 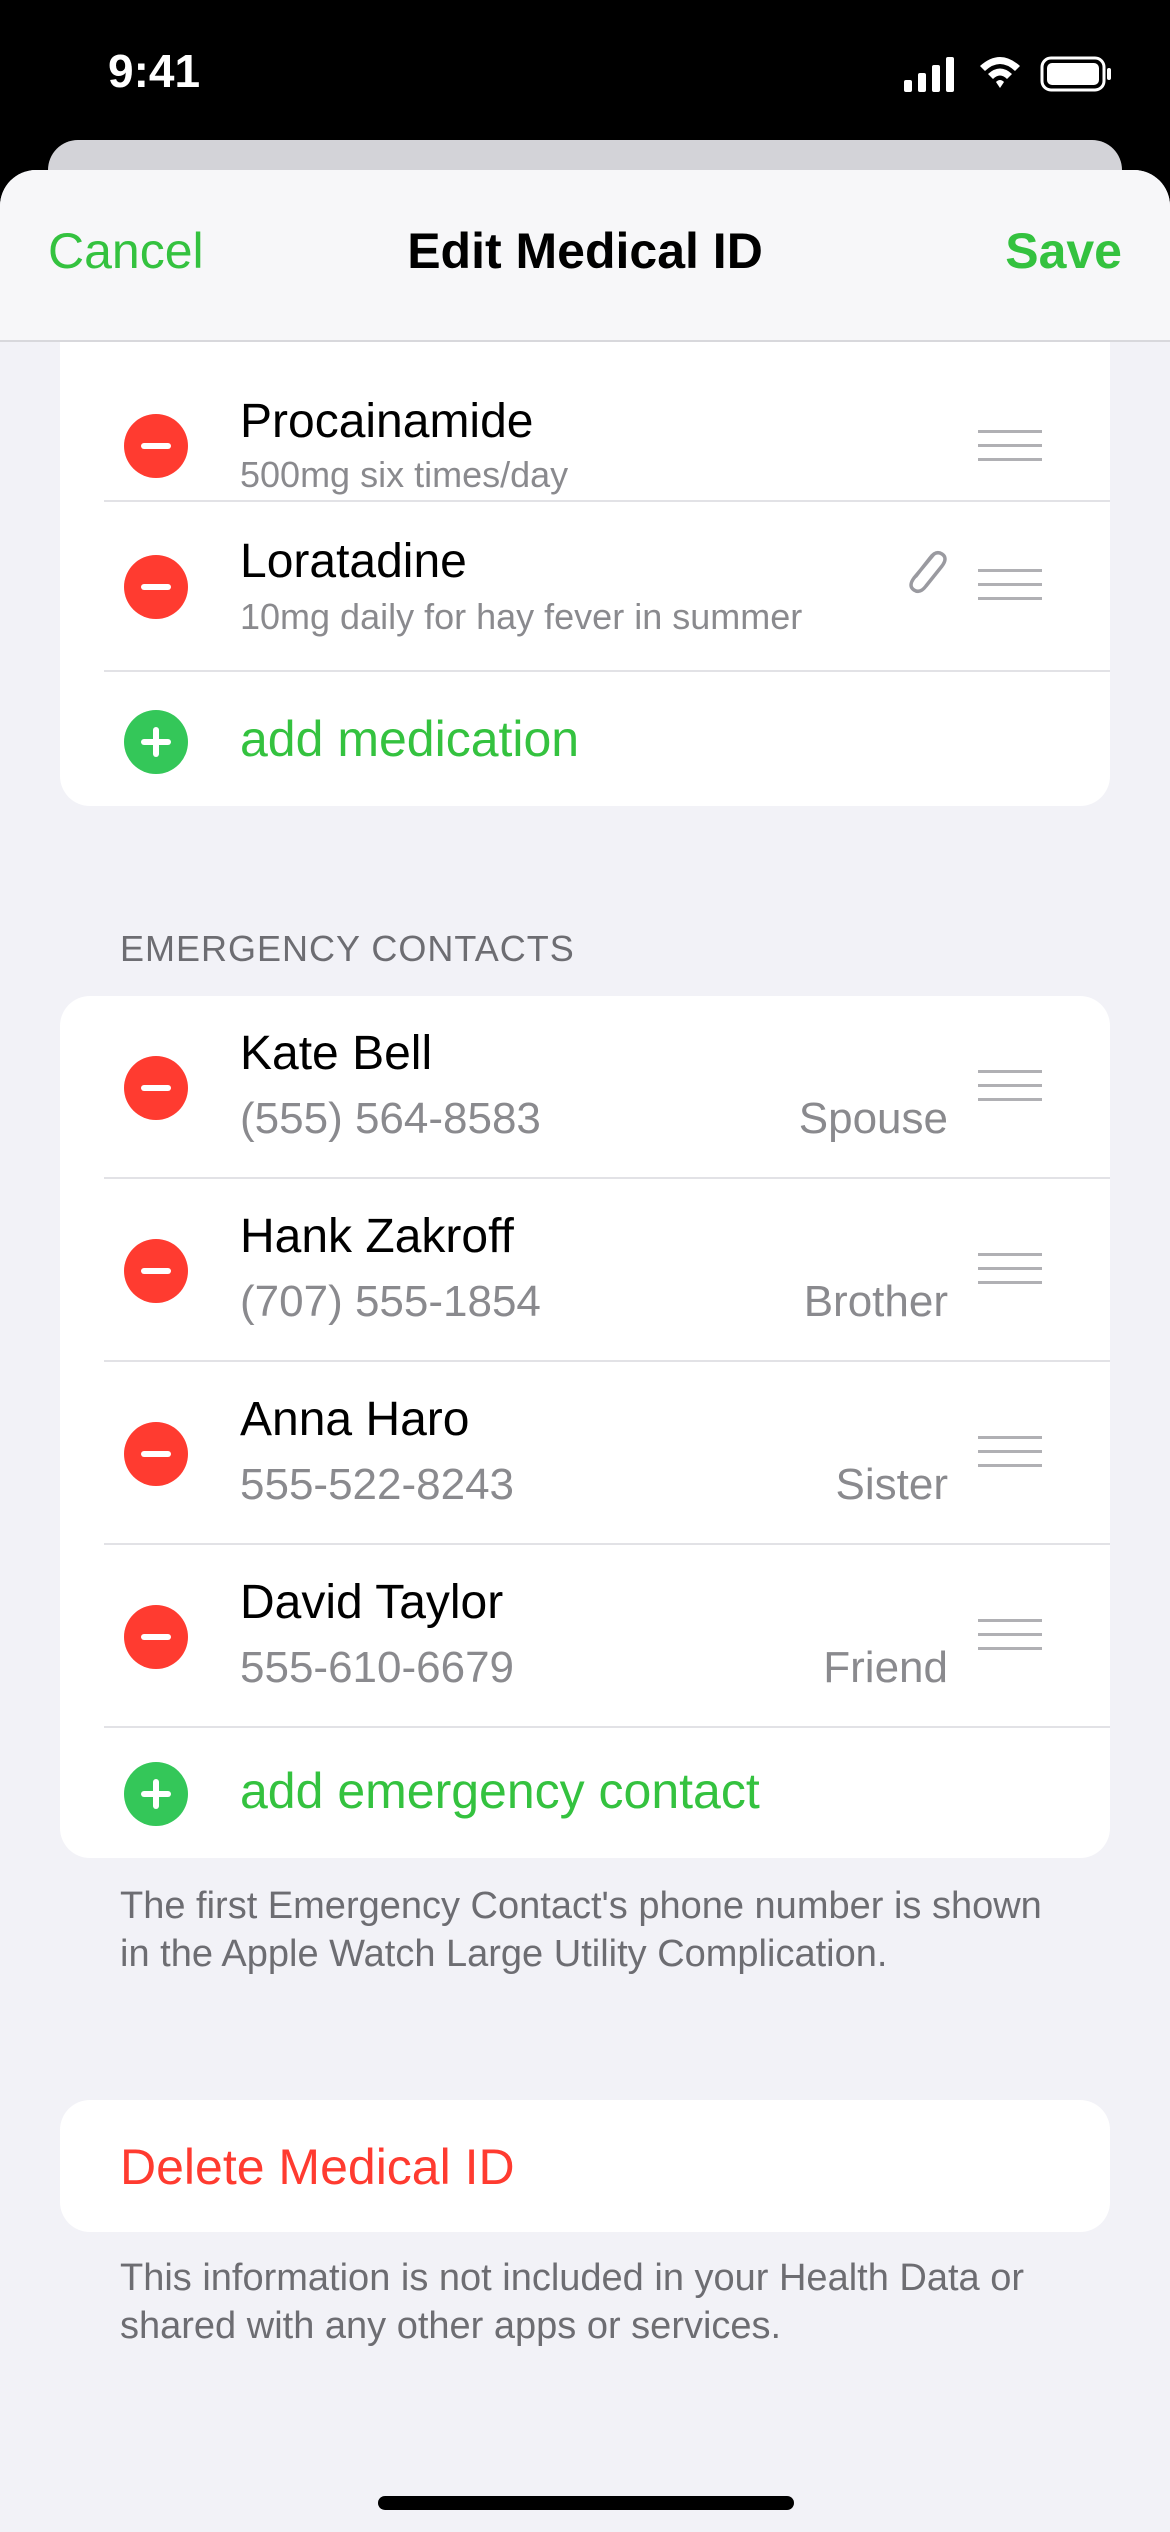 I want to click on contact-name: Kate Bell, so click(x=336, y=1053).